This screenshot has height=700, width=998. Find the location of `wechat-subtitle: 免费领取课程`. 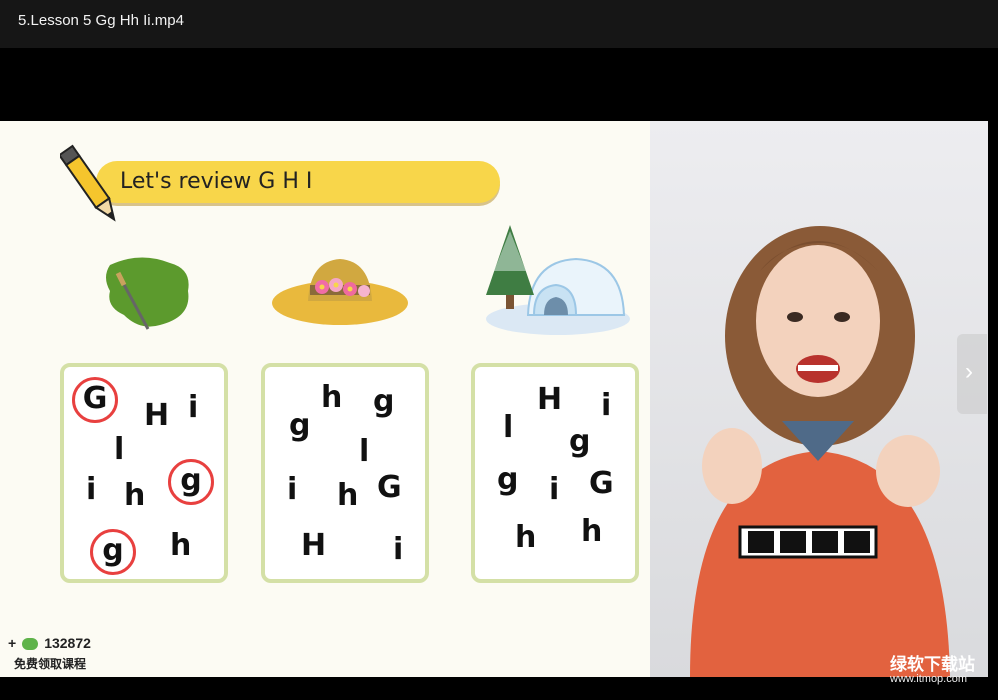

wechat-subtitle: 免费领取课程 is located at coordinates (50, 664).